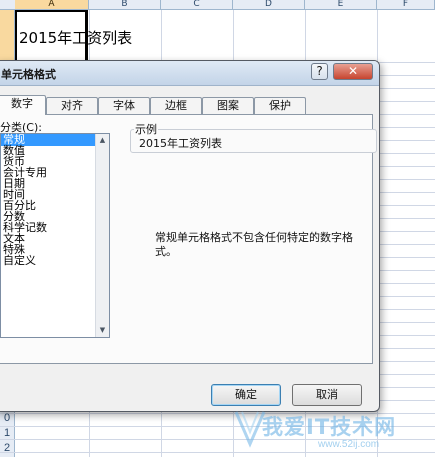 Image resolution: width=435 pixels, height=457 pixels. Describe the element at coordinates (197, 4) in the screenshot. I see `column-header-c: C` at that location.